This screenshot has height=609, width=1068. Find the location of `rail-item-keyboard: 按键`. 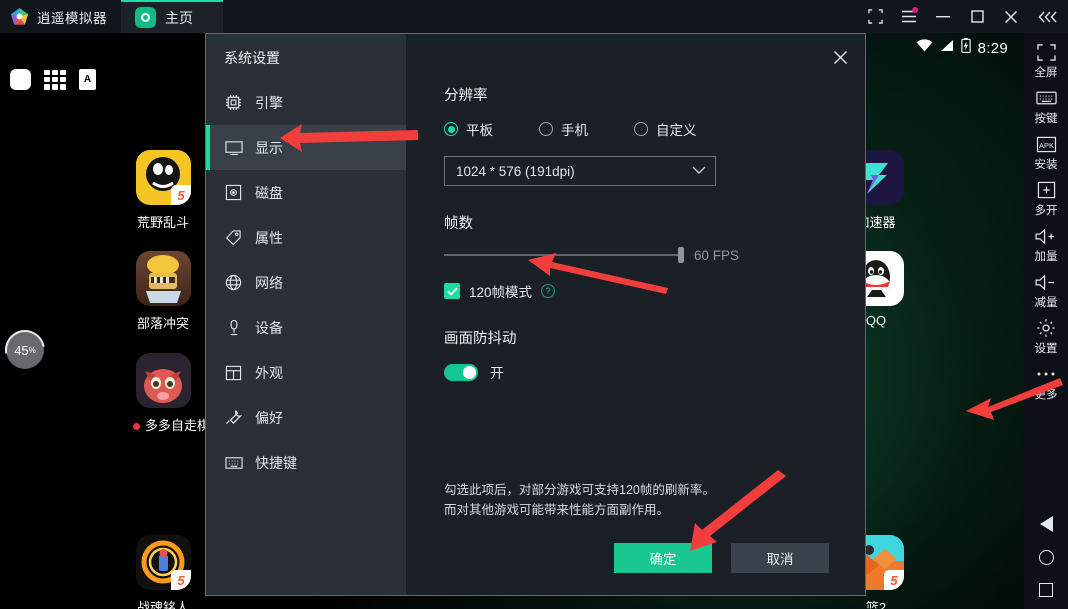

rail-item-keyboard: 按键 is located at coordinates (1046, 106).